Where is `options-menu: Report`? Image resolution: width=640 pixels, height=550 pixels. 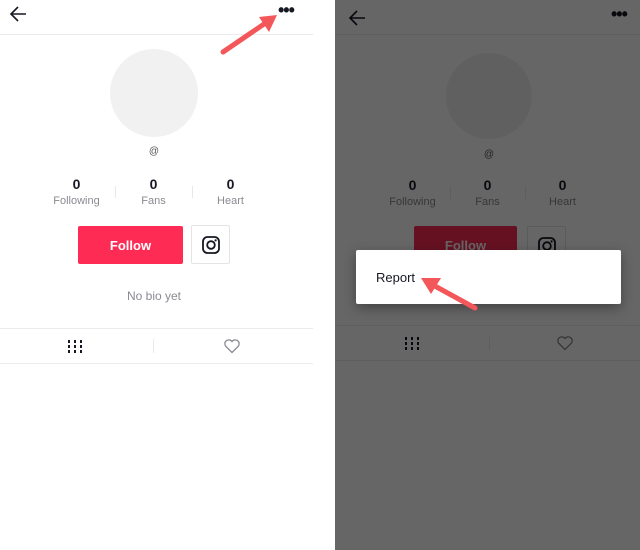
options-menu: Report is located at coordinates (488, 277).